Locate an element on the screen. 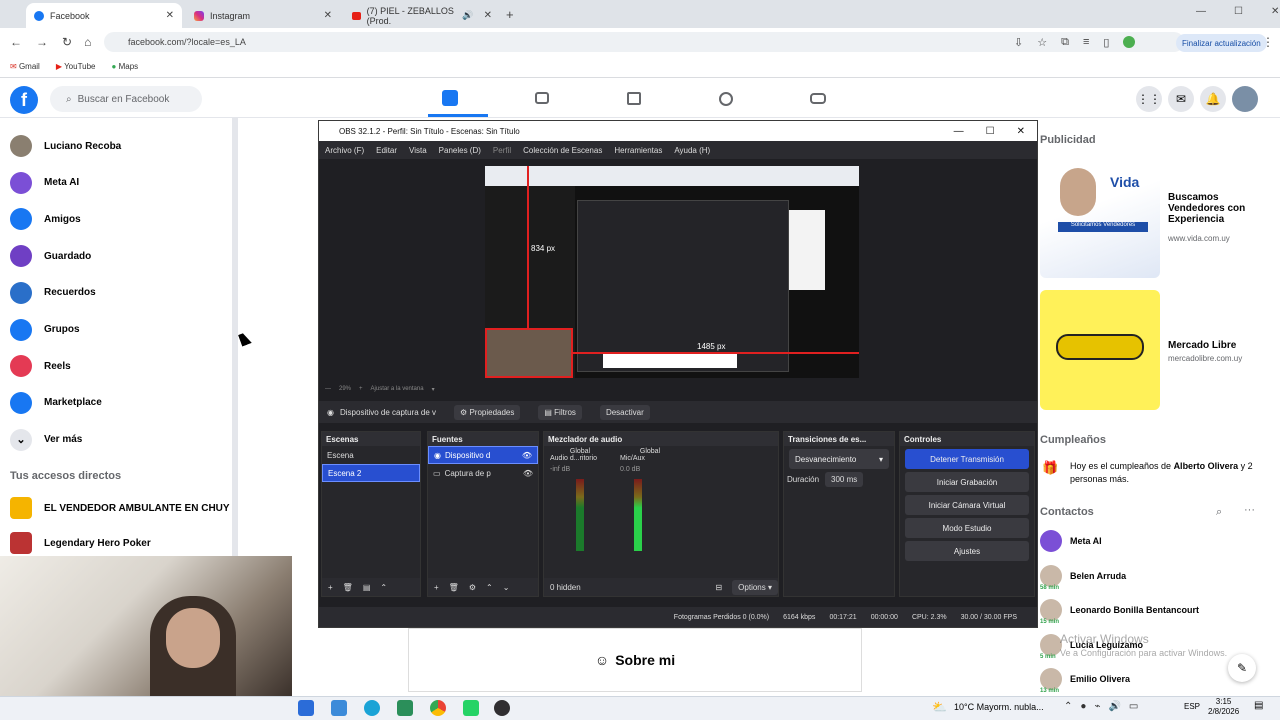 The image size is (1280, 720). shortcut-poker: Legendary Hero Poker is located at coordinates (80, 543).